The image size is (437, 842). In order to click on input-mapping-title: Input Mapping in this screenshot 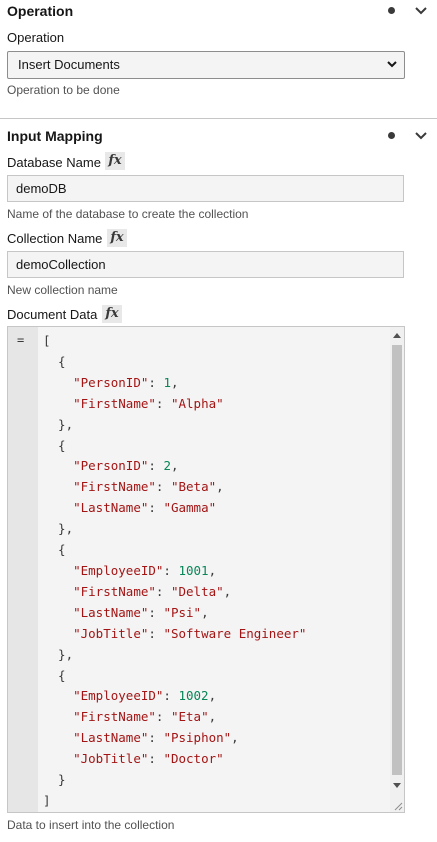, I will do `click(55, 136)`.